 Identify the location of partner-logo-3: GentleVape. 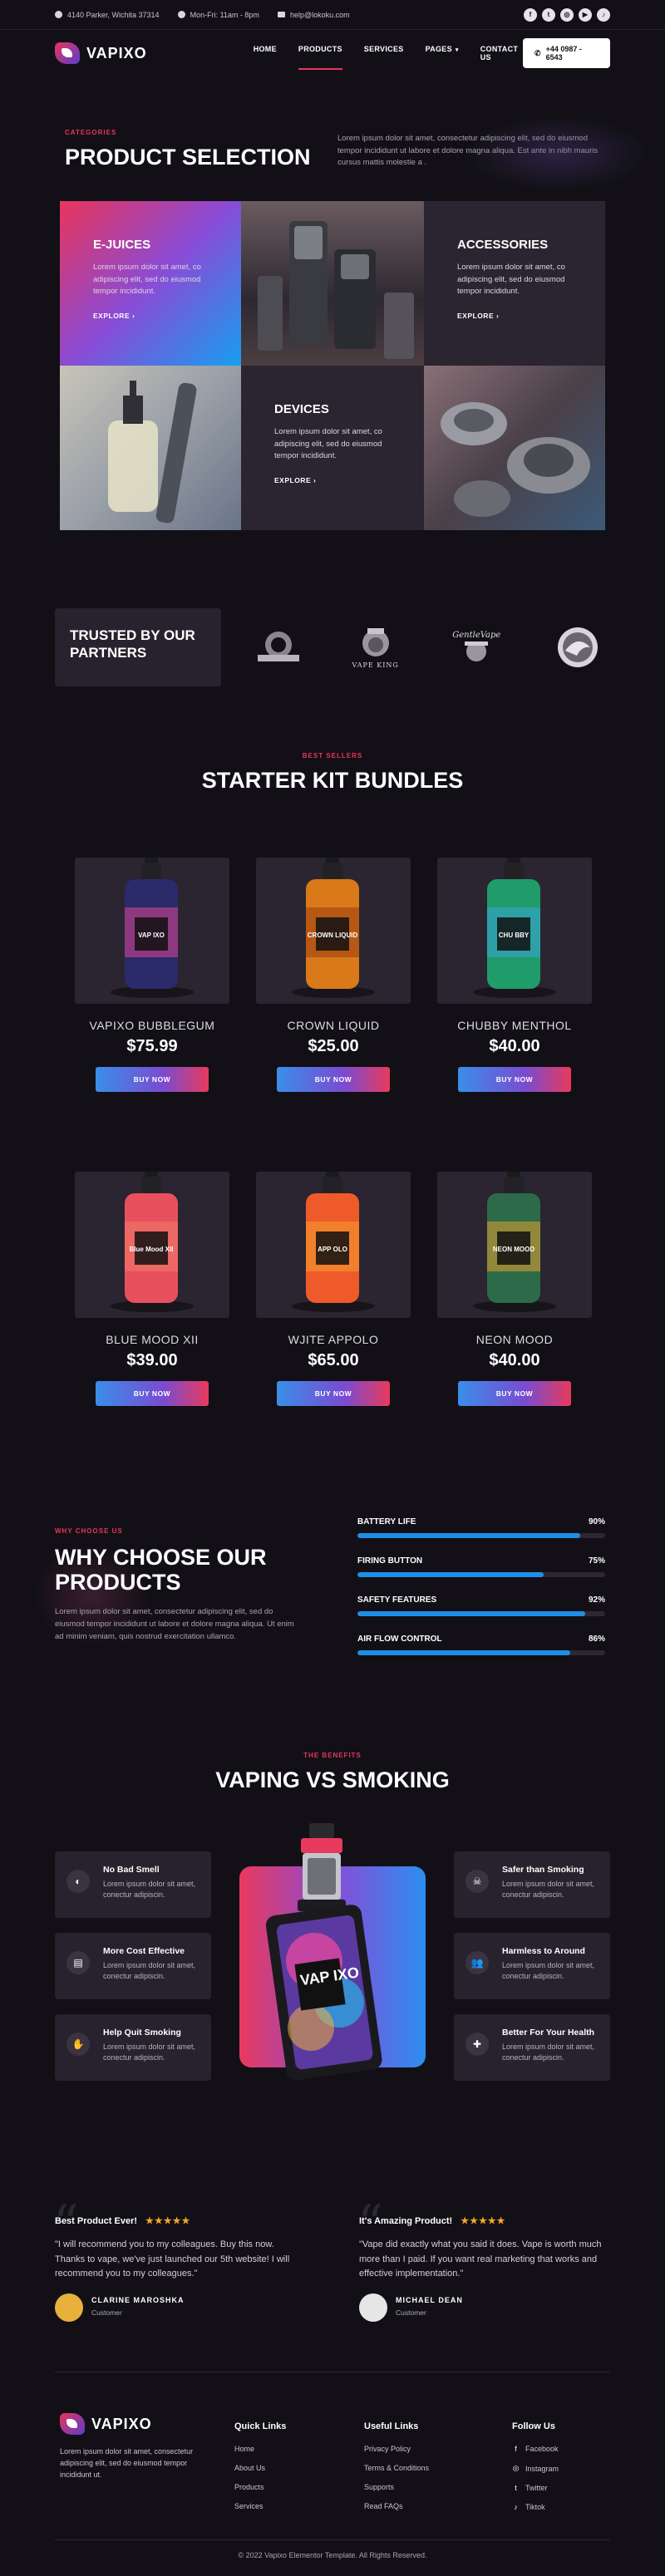
(477, 648).